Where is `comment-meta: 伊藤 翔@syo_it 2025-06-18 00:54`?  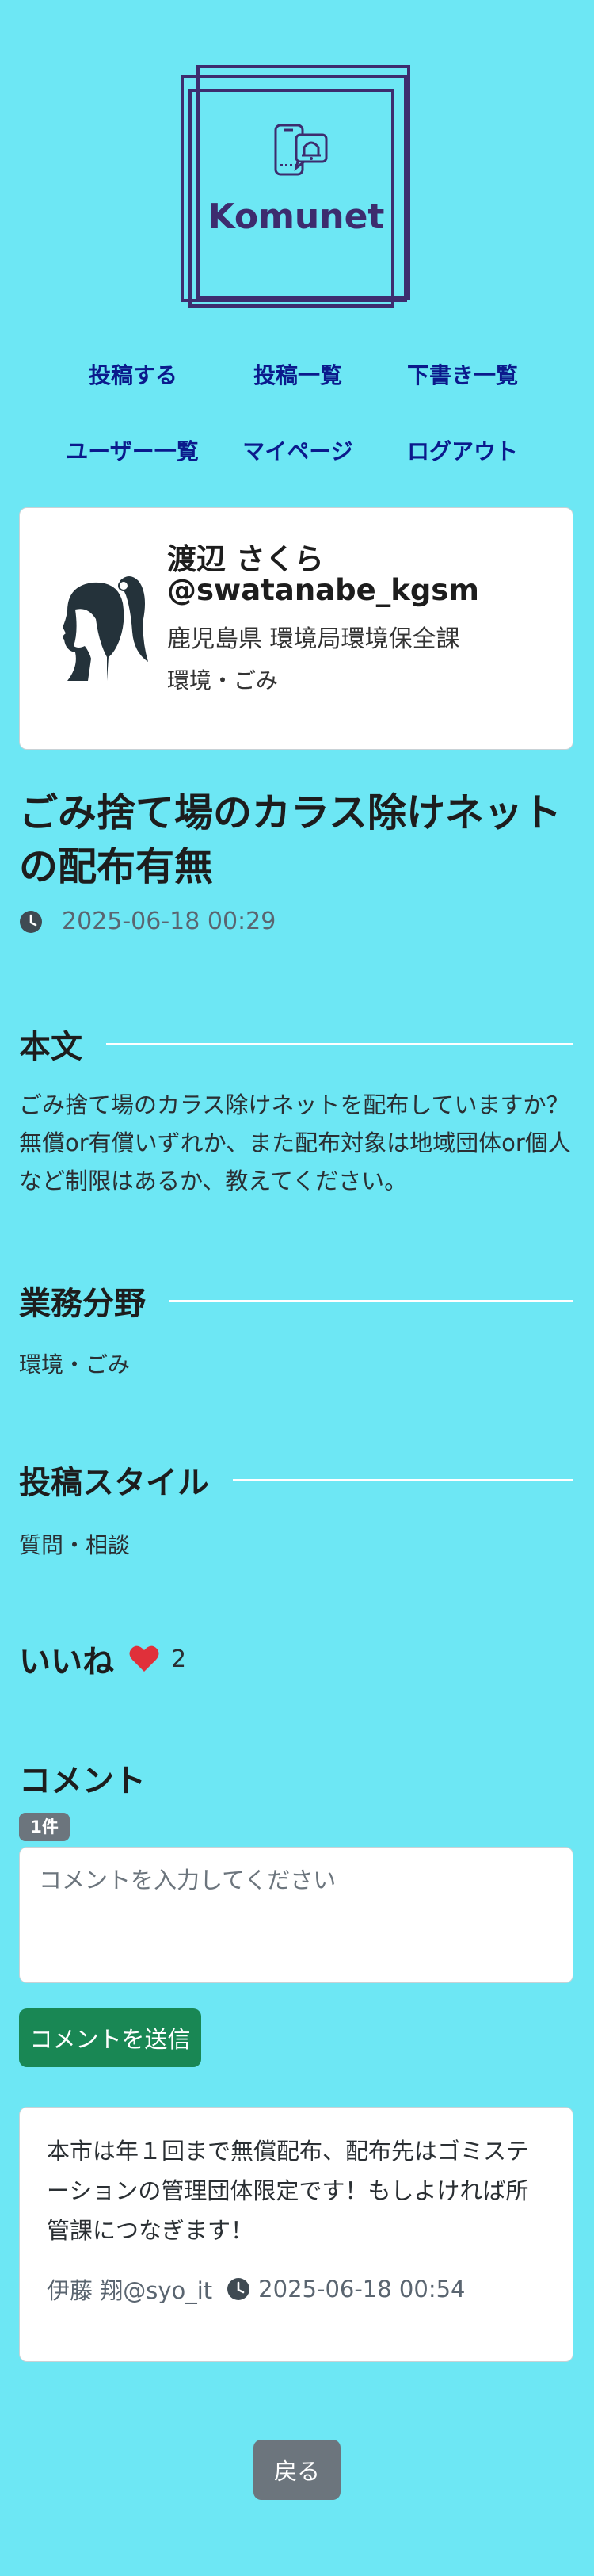
comment-meta: 伊藤 翔@syo_it 2025-06-18 00:54 is located at coordinates (256, 2289).